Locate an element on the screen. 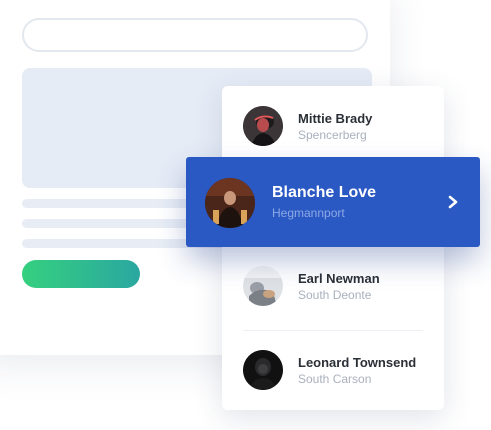 The height and width of the screenshot is (430, 491). cta-button is located at coordinates (81, 274).